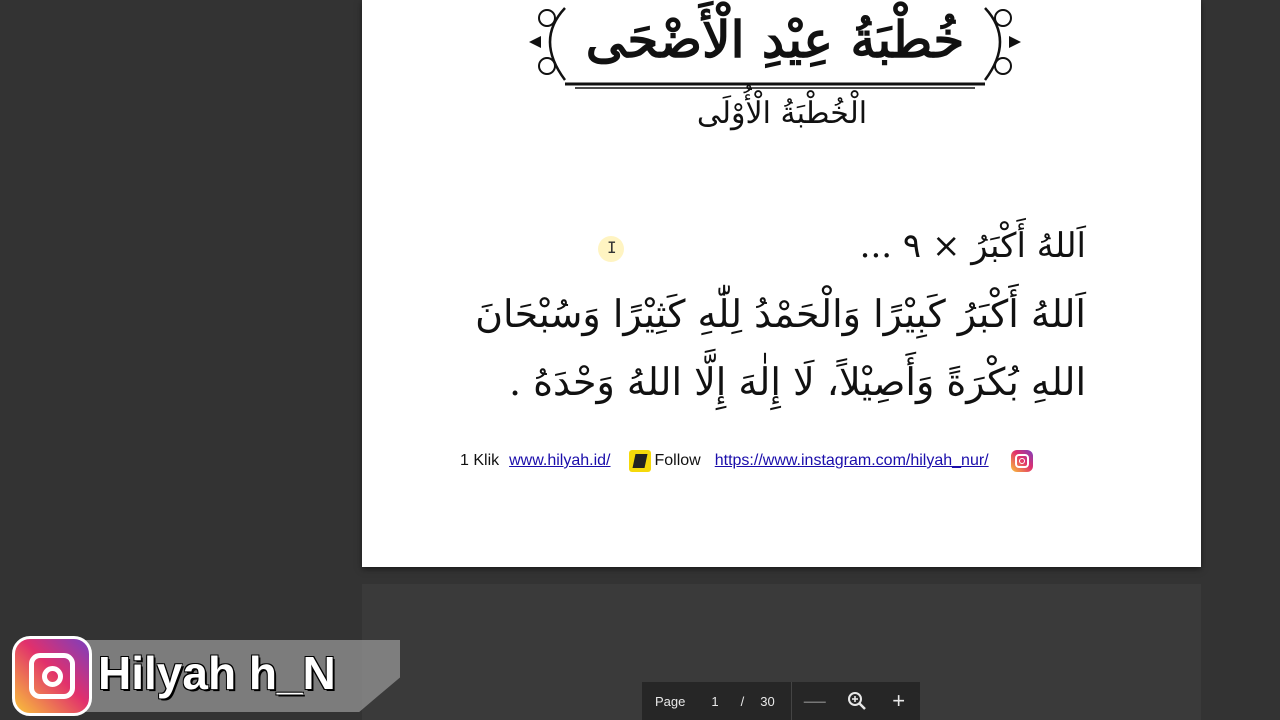  Describe the element at coordinates (1021, 461) in the screenshot. I see `instagram-icon` at that location.